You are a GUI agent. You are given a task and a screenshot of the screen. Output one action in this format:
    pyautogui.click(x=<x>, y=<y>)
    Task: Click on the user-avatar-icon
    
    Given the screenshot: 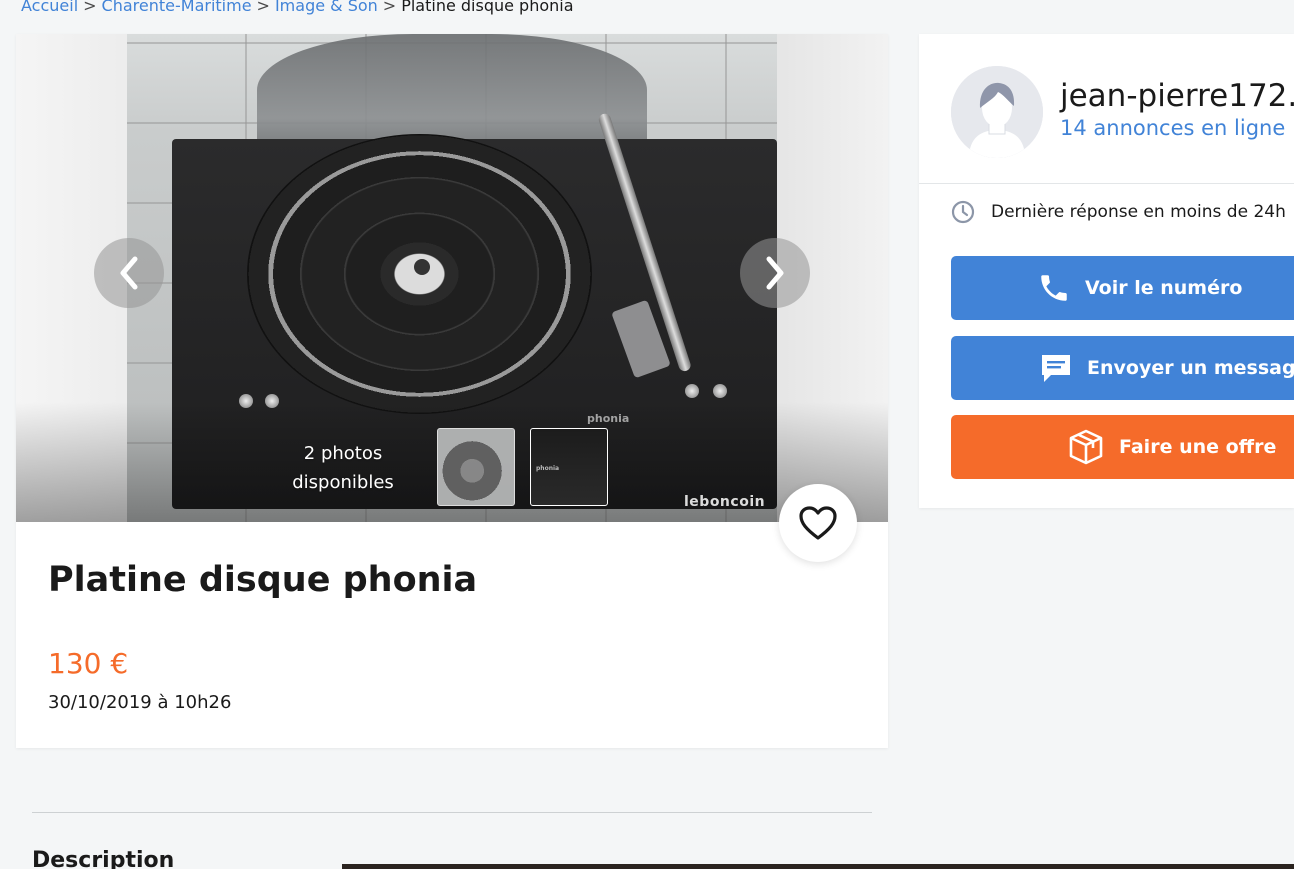 What is the action you would take?
    pyautogui.click(x=997, y=112)
    